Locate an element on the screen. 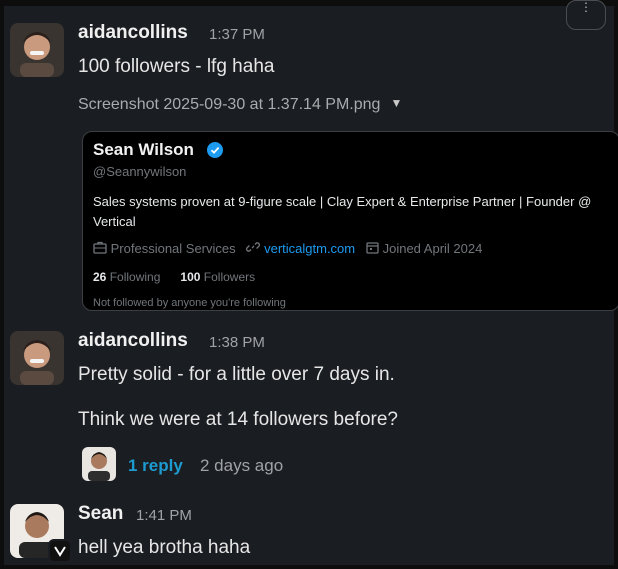 The height and width of the screenshot is (569, 618). timestamp: 1:37 PM is located at coordinates (237, 34).